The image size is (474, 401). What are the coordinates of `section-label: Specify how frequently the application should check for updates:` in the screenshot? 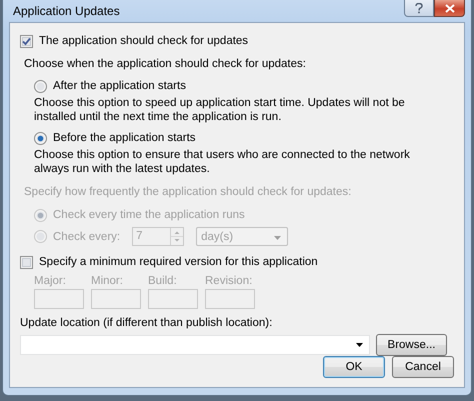 It's located at (188, 192).